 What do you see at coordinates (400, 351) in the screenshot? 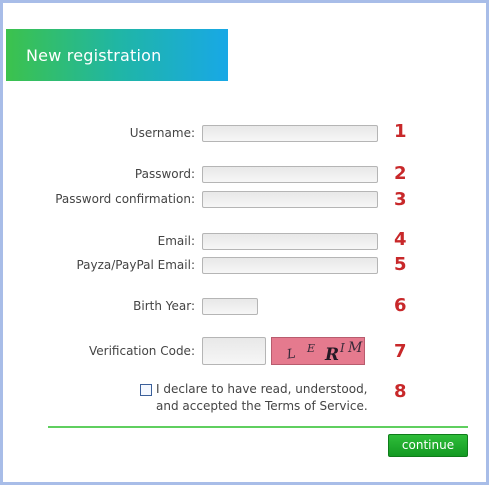
I see `step-number-7: 7` at bounding box center [400, 351].